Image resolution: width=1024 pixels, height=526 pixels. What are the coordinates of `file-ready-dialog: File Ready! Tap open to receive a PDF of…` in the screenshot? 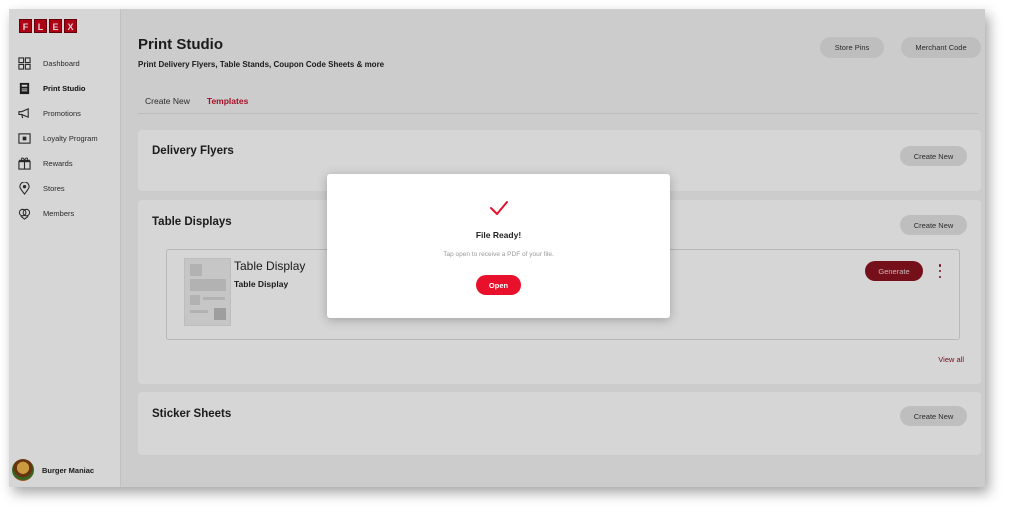 It's located at (498, 246).